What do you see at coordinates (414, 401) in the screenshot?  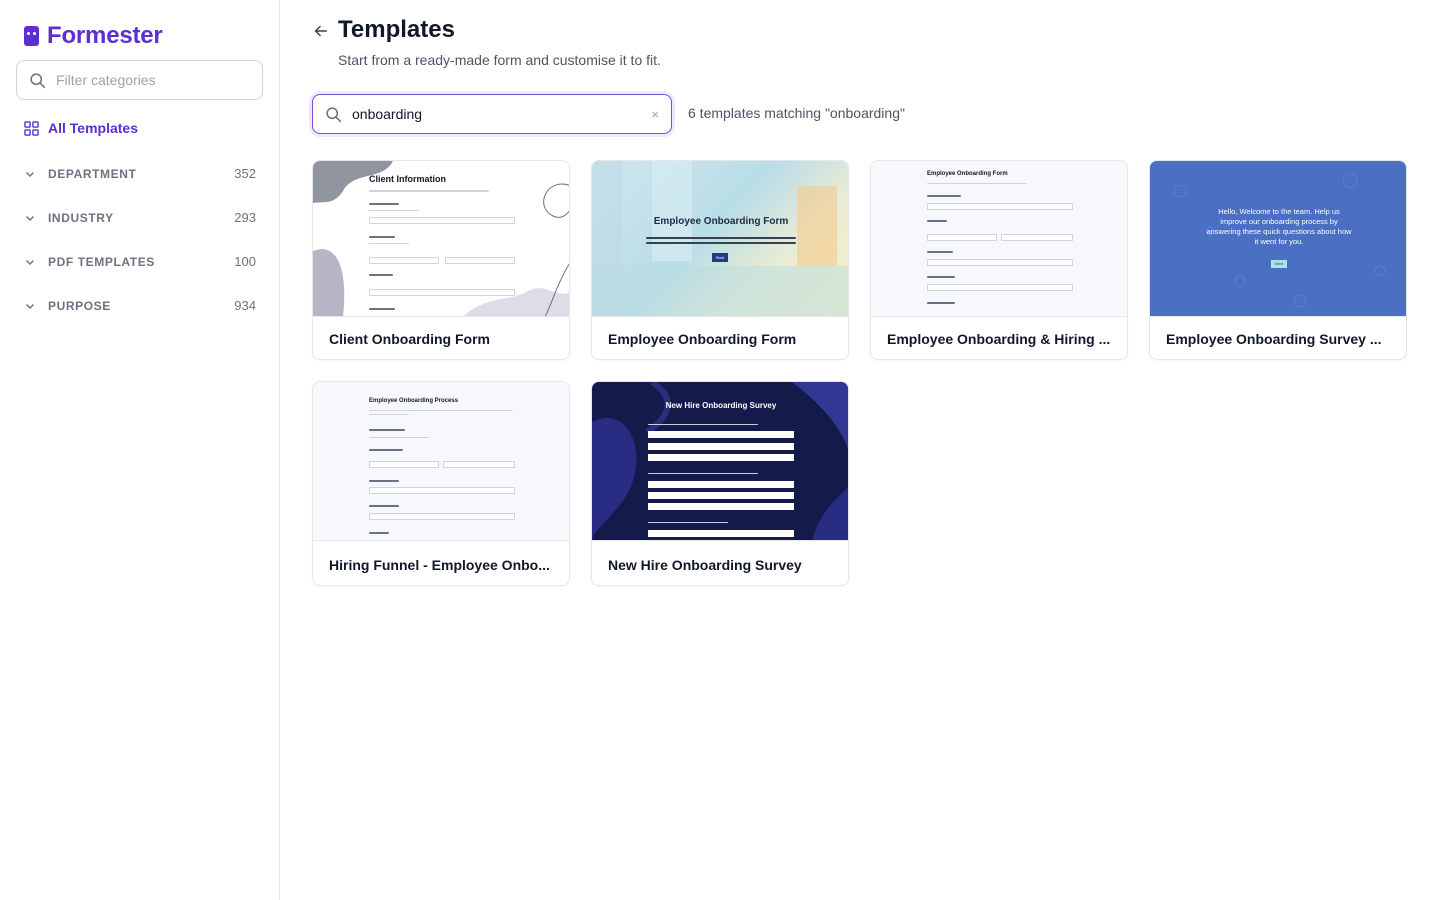 I see `thumbnail-title: Employee Onboarding Process` at bounding box center [414, 401].